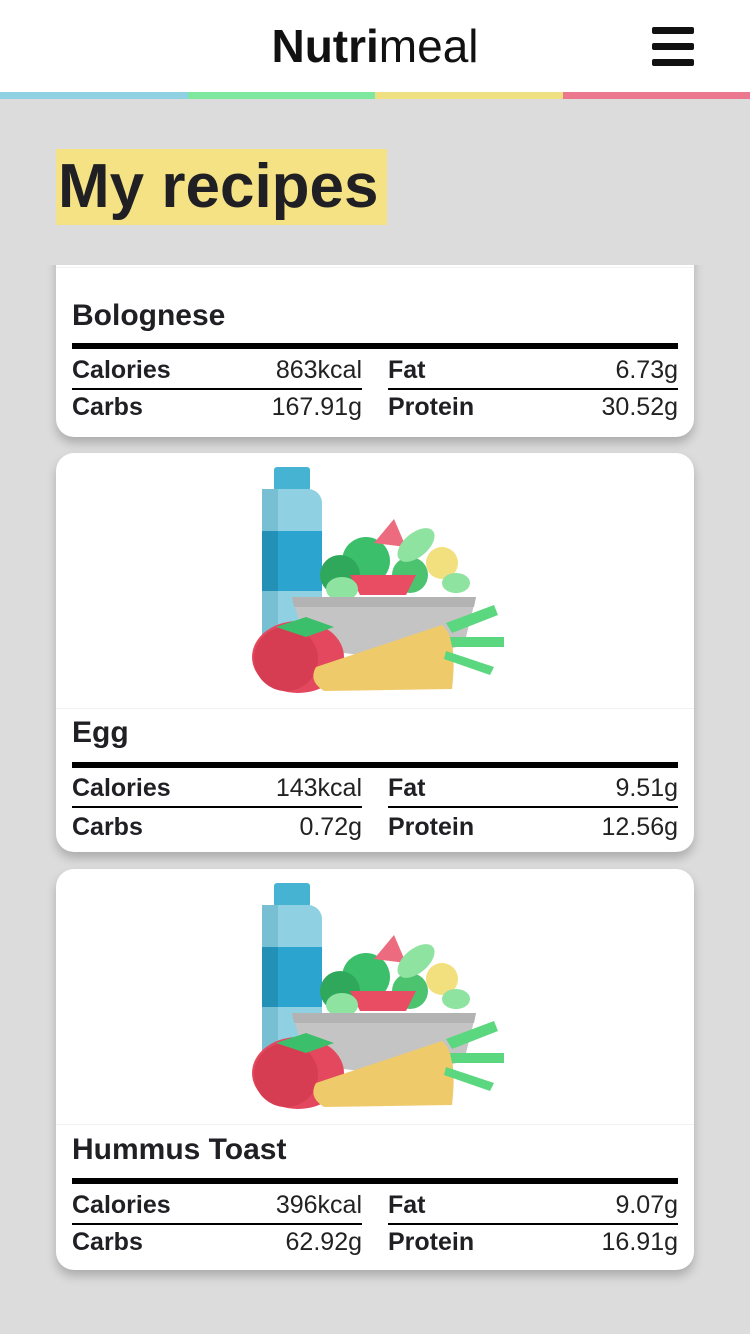  What do you see at coordinates (217, 371) in the screenshot?
I see `calories-cell: Calories 863kcal` at bounding box center [217, 371].